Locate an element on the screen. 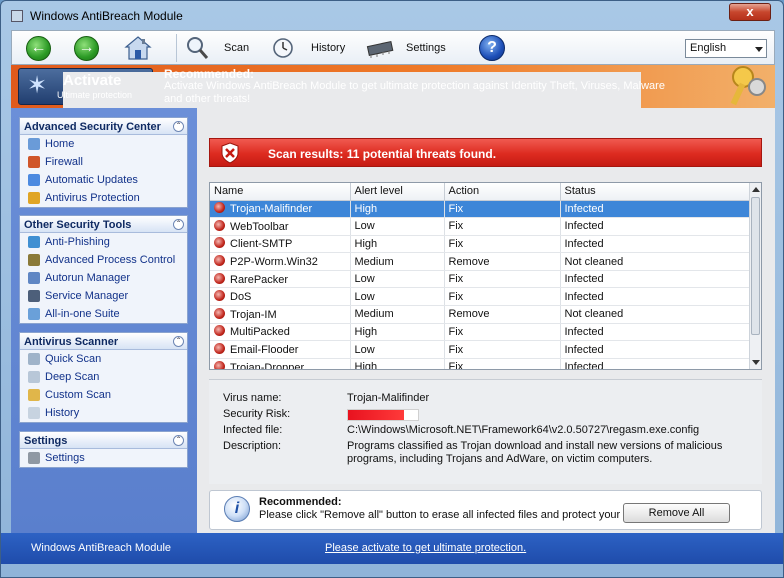 This screenshot has width=784, height=578. sidebar-item-label: Deep Scan is located at coordinates (72, 377).